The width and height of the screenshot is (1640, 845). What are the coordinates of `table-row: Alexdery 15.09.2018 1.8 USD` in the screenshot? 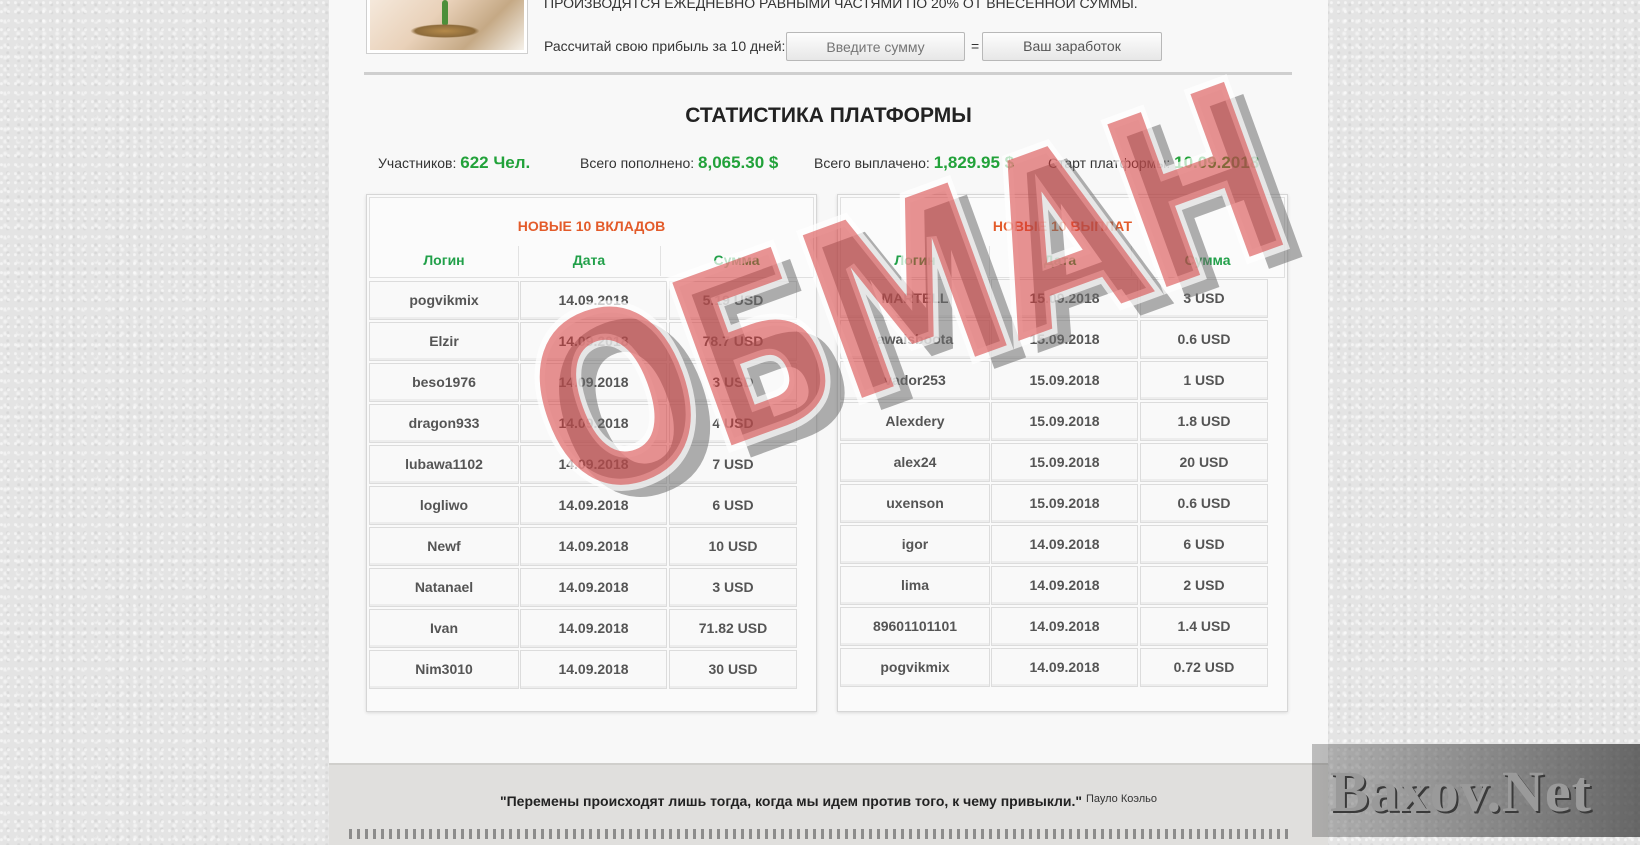 It's located at (1062, 422).